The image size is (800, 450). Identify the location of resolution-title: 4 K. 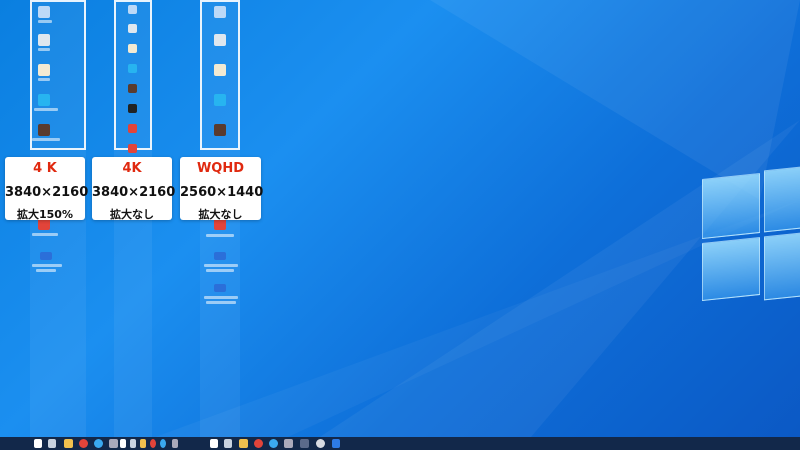
(45, 168).